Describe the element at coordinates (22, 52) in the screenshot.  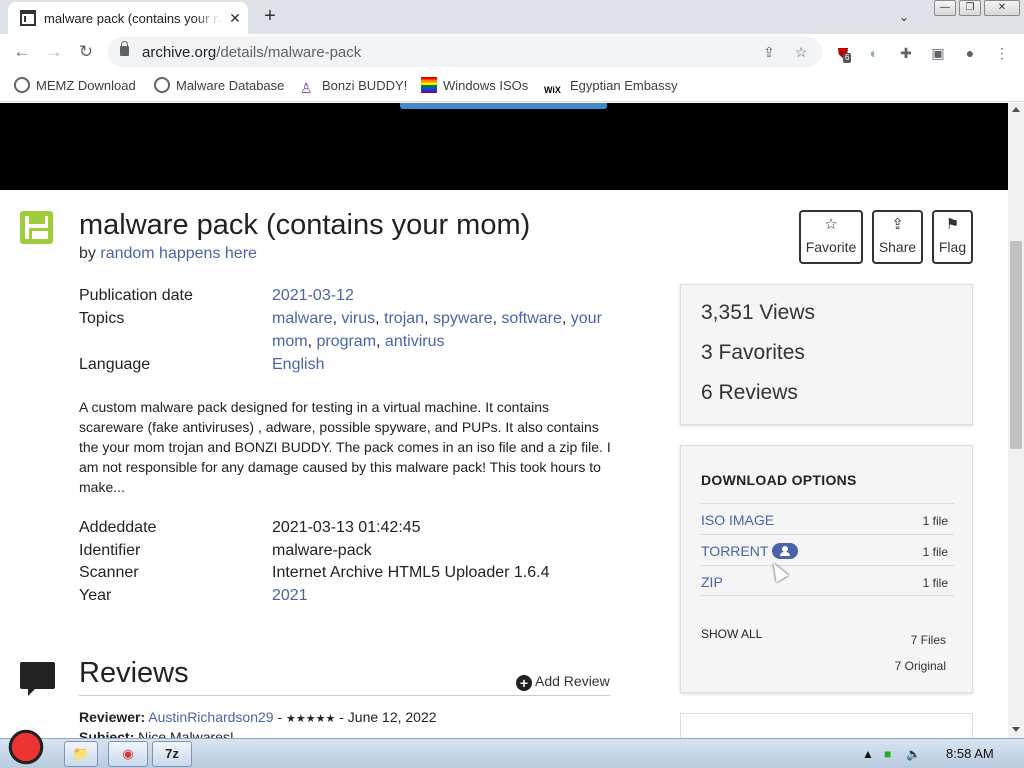
I see `back-arrow-icon: ←` at that location.